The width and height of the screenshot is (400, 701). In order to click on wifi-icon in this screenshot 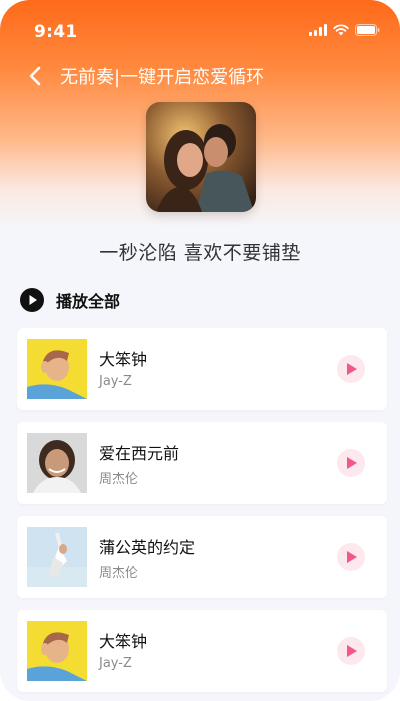, I will do `click(341, 30)`.